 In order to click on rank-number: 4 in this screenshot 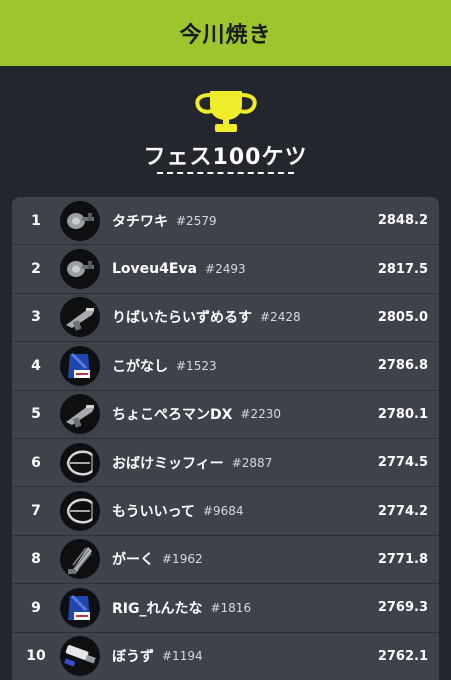, I will do `click(36, 365)`.